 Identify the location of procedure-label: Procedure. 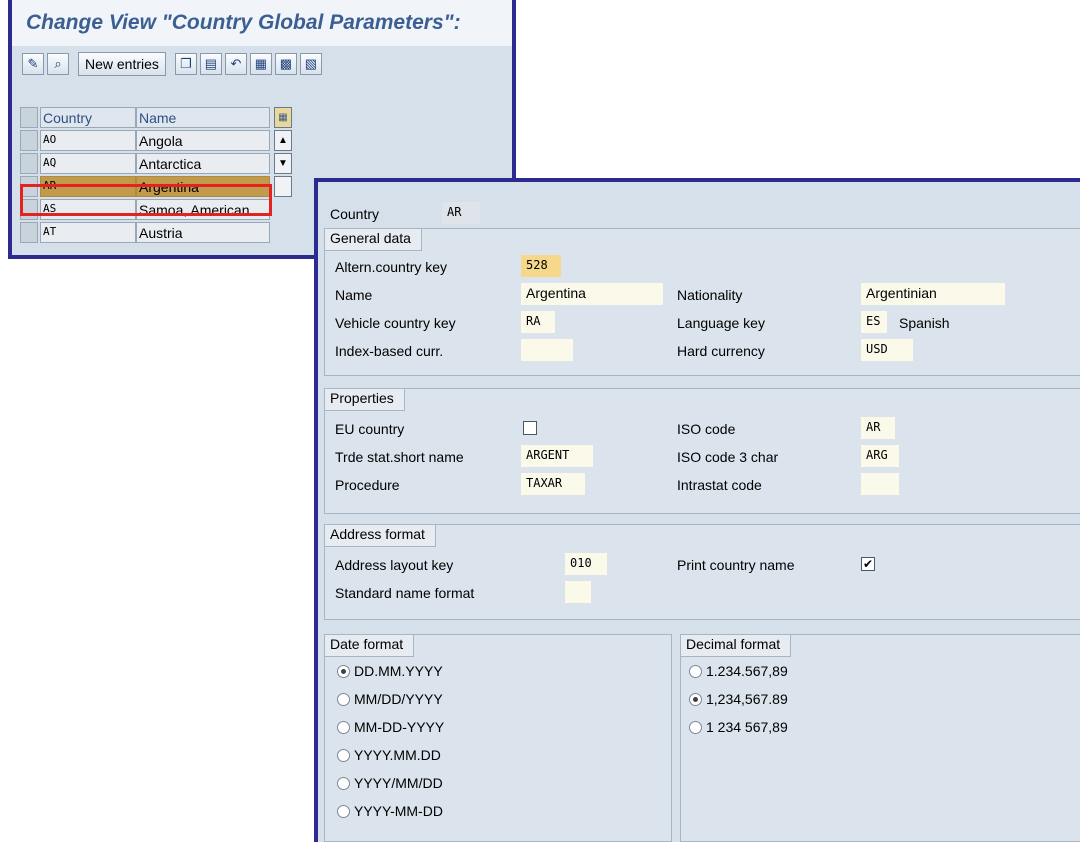
(367, 485).